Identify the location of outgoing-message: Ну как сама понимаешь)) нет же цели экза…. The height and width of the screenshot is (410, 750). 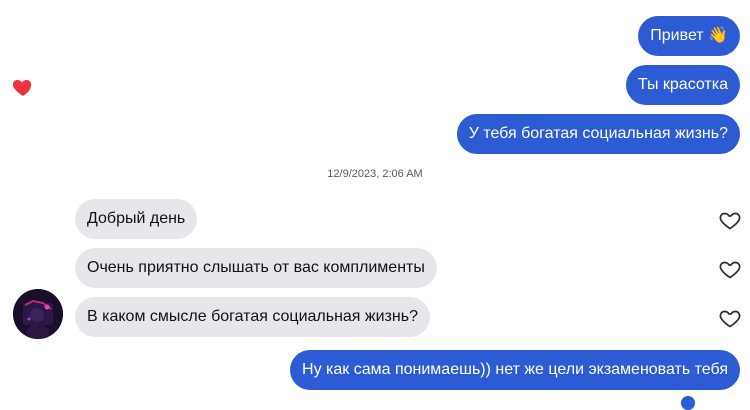
(515, 370).